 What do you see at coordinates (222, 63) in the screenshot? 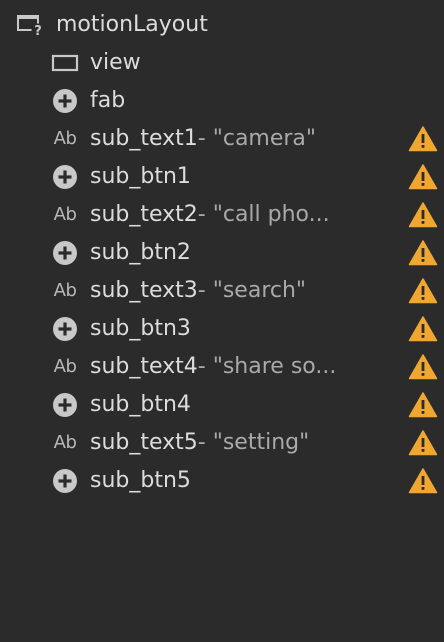
I see `tree-item-view: view` at bounding box center [222, 63].